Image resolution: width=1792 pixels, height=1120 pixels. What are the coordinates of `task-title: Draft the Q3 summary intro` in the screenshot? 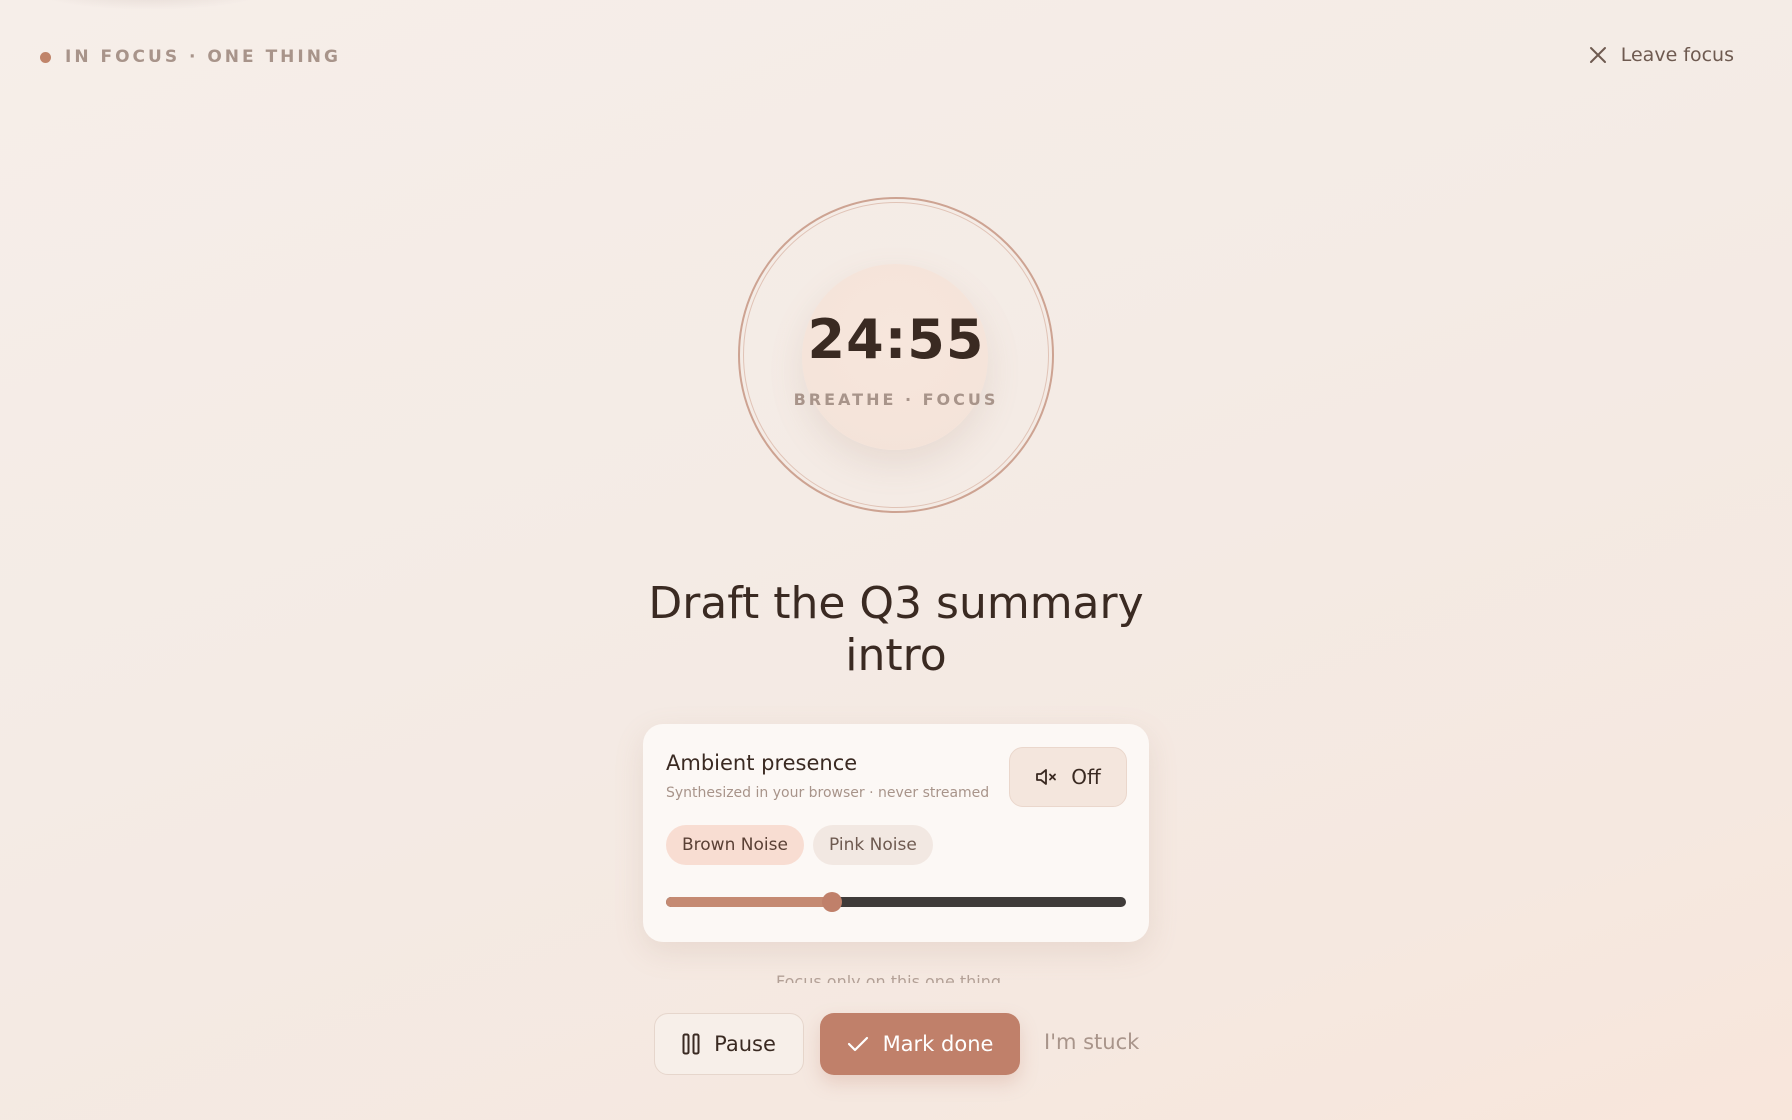 It's located at (896, 629).